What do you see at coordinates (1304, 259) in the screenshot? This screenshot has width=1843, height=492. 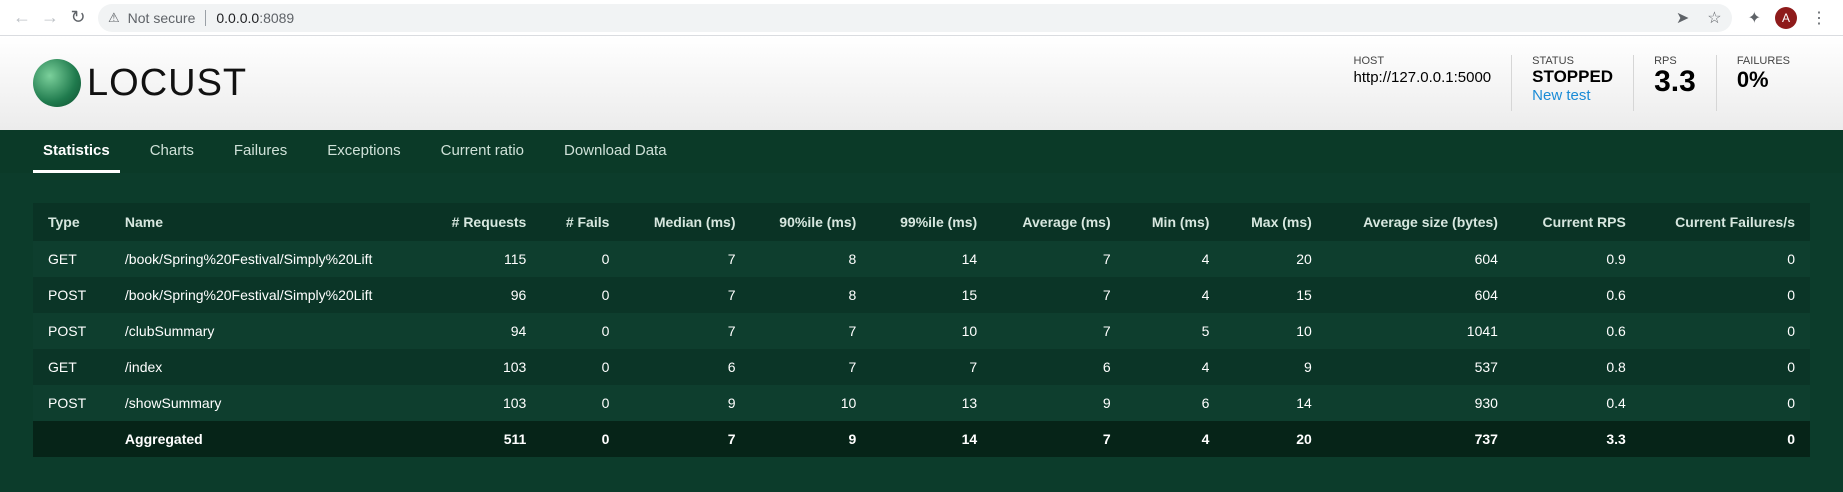 I see `table-cell: 20` at bounding box center [1304, 259].